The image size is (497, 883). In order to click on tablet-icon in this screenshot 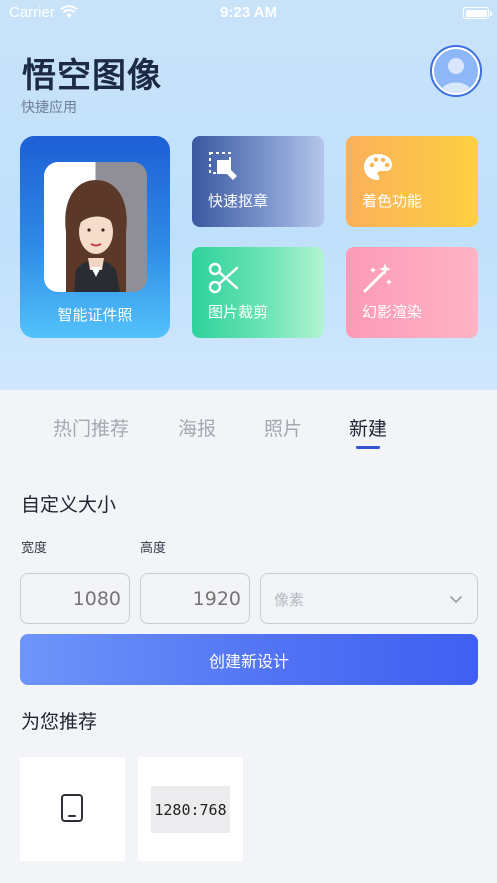, I will do `click(72, 810)`.